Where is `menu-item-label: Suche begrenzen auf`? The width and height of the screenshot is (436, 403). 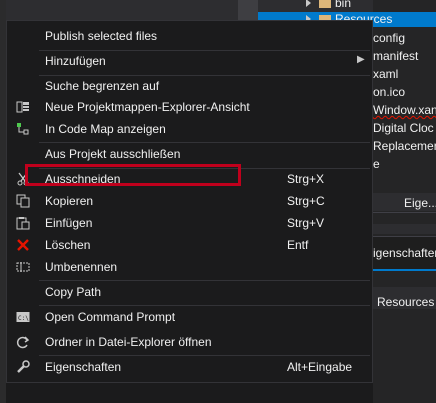 menu-item-label: Suche begrenzen auf is located at coordinates (102, 86).